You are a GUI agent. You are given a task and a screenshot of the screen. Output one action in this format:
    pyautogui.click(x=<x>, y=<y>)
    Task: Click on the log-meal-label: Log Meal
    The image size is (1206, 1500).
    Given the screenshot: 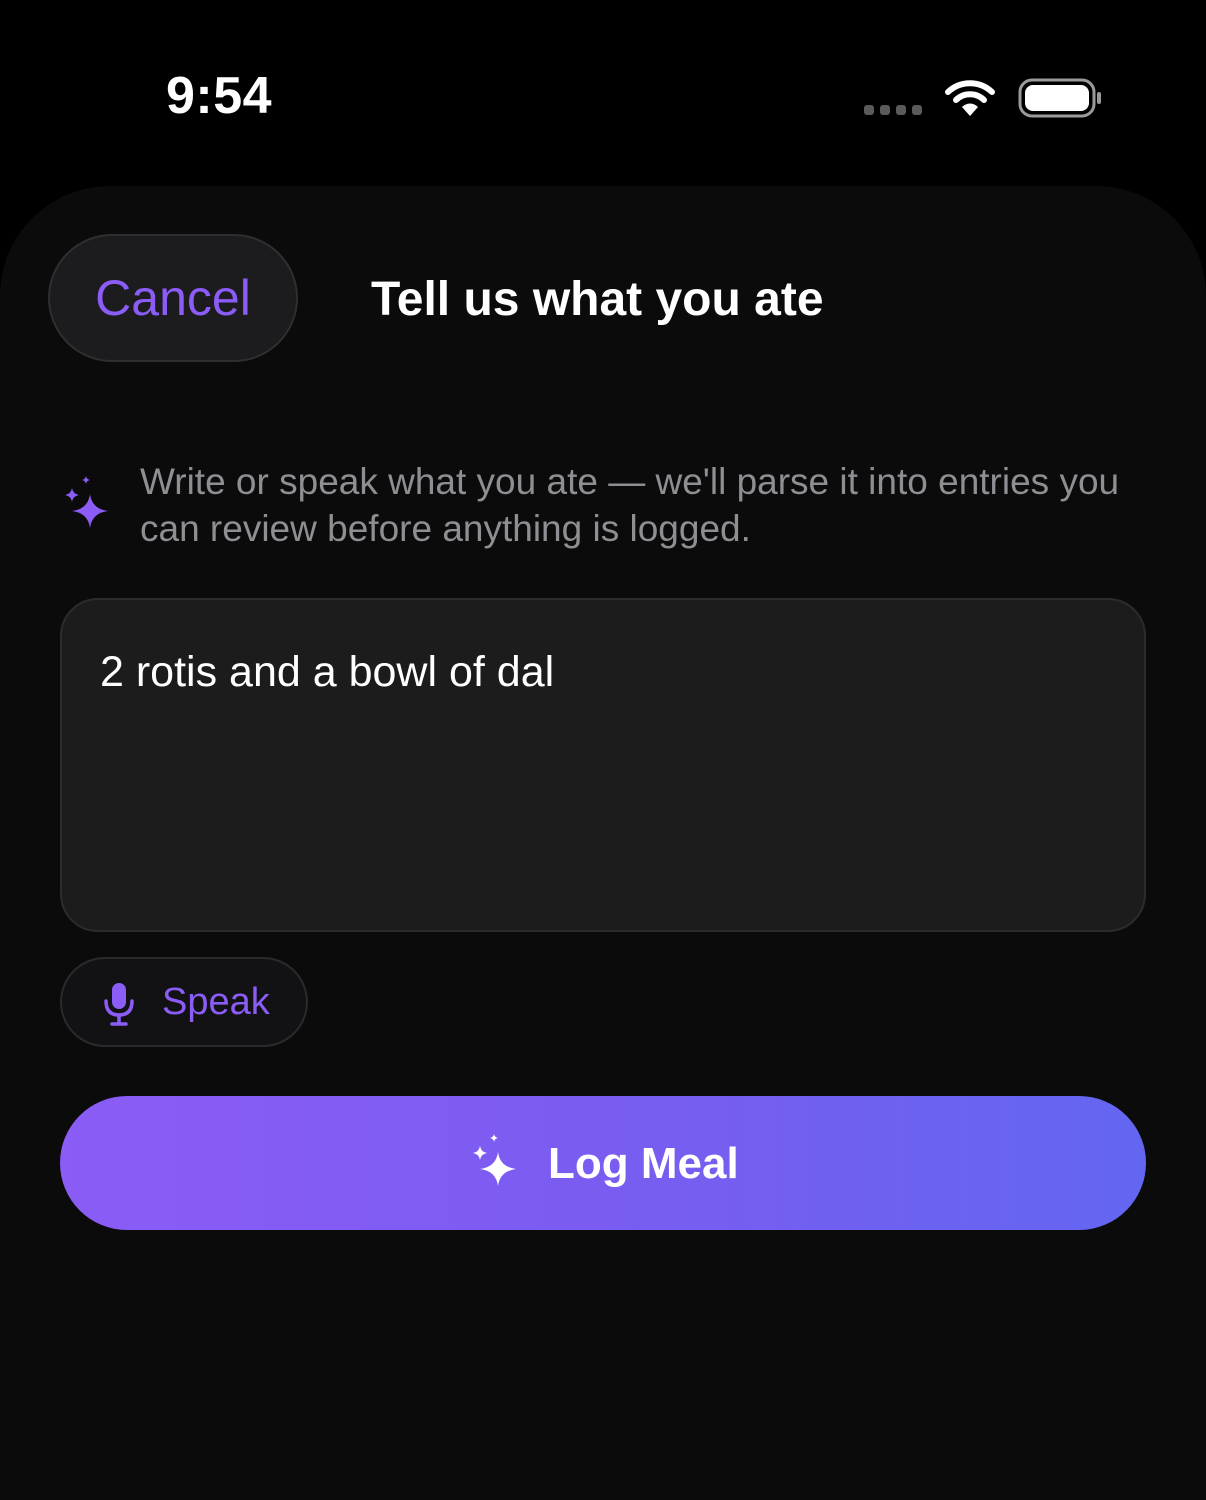 What is the action you would take?
    pyautogui.click(x=643, y=1163)
    